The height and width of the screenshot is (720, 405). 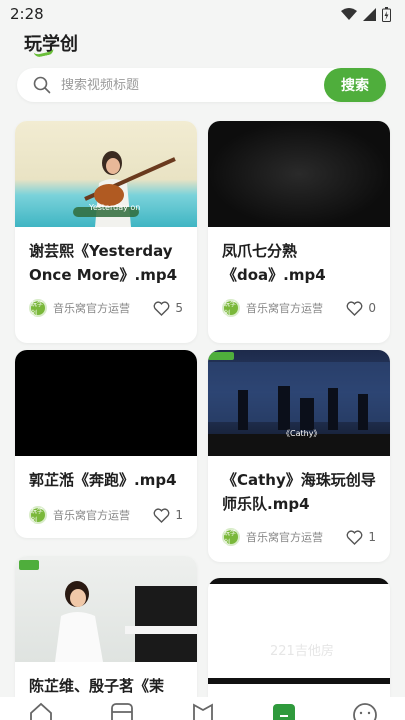 I want to click on book-icon, so click(x=203, y=711).